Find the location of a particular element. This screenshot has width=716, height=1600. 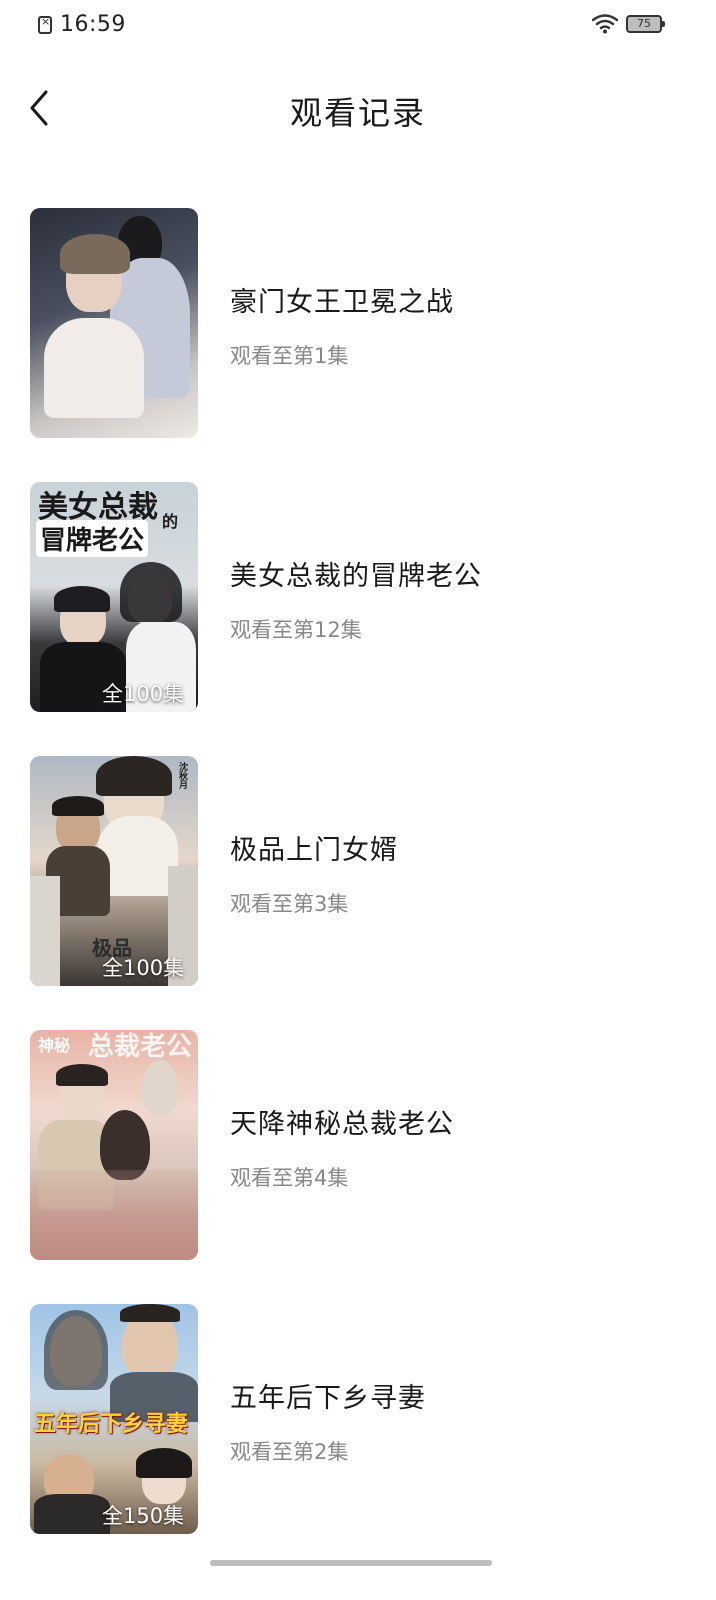

history-item: 神秘 总裁老公 天降神秘总裁老公 观看至第4集 is located at coordinates (358, 1145).